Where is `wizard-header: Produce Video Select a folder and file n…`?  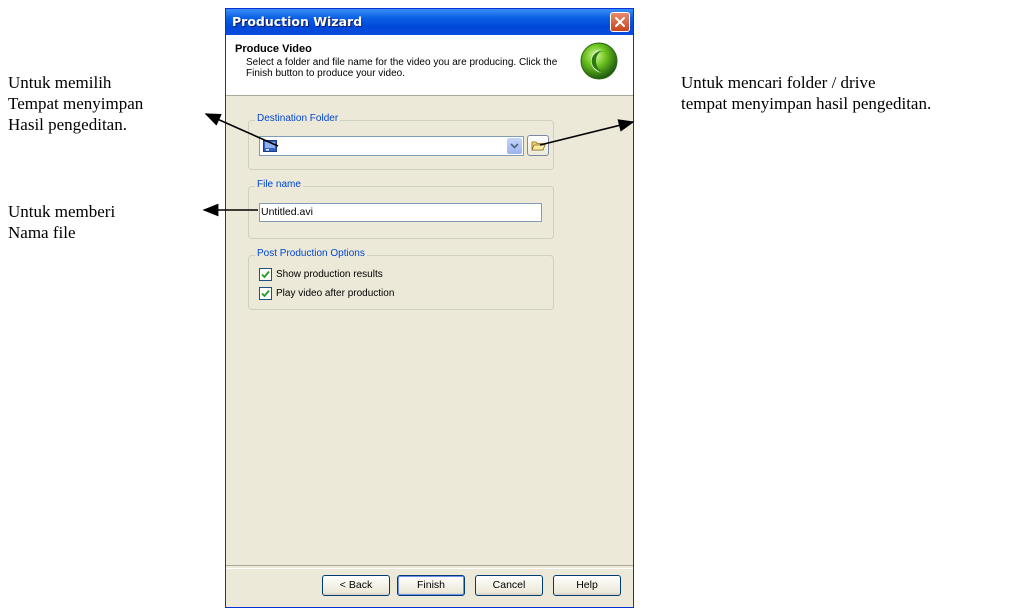 wizard-header: Produce Video Select a folder and file n… is located at coordinates (429, 65).